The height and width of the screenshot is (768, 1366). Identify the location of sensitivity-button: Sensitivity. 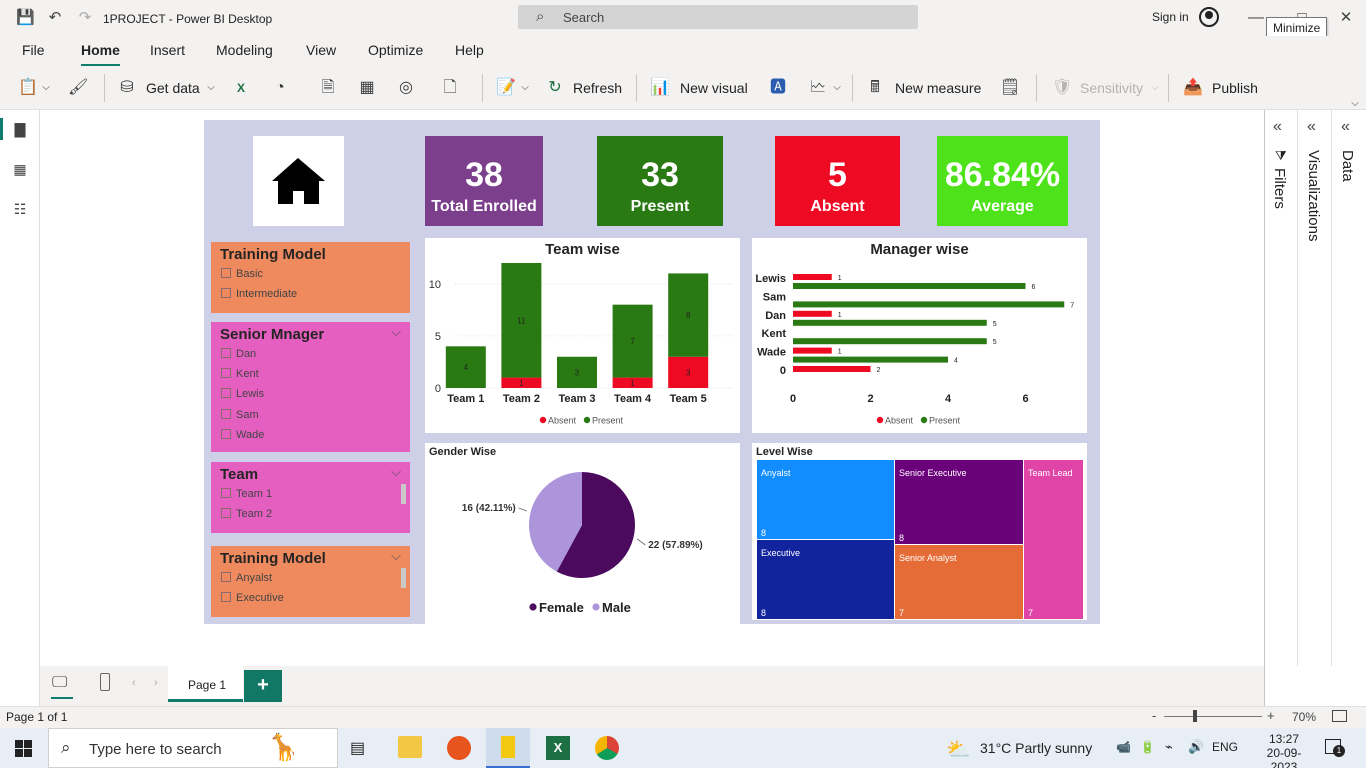
(1111, 88).